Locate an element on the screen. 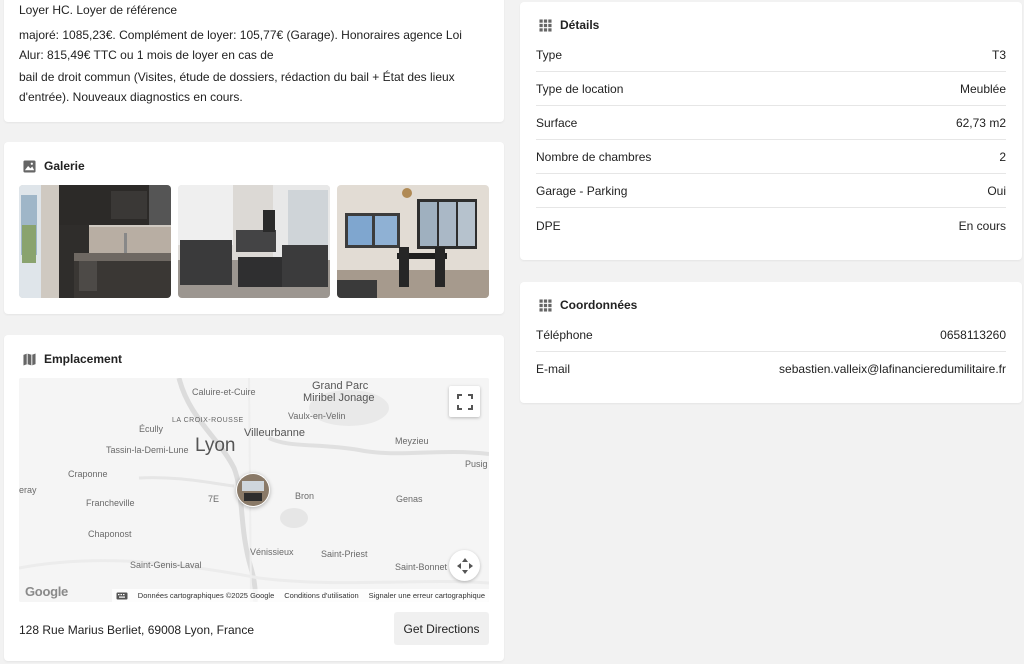 This screenshot has width=1024, height=664. gallery-title: Galerie is located at coordinates (54, 166).